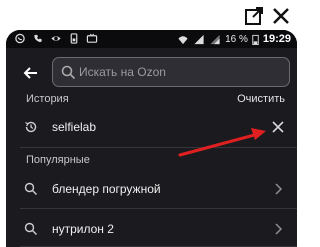  Describe the element at coordinates (158, 208) in the screenshot. I see `row-divider` at that location.